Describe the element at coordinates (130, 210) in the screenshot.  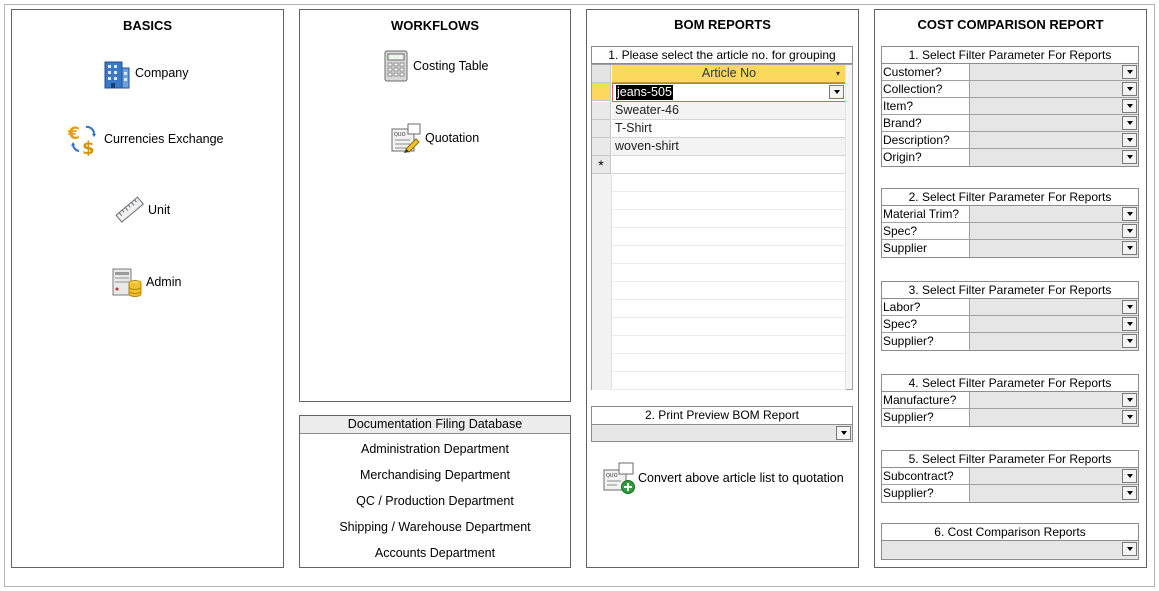
I see `ruler-icon` at that location.